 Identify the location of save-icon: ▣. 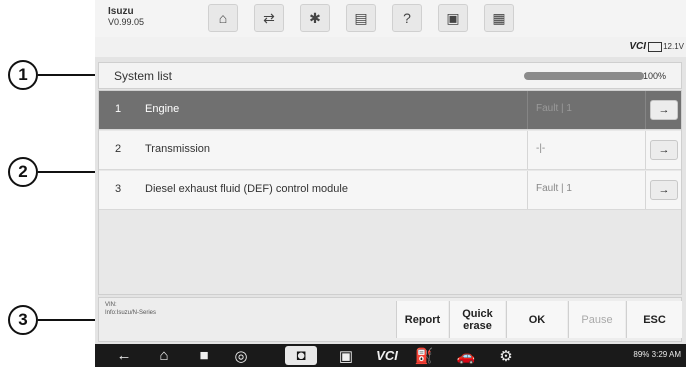
(453, 17).